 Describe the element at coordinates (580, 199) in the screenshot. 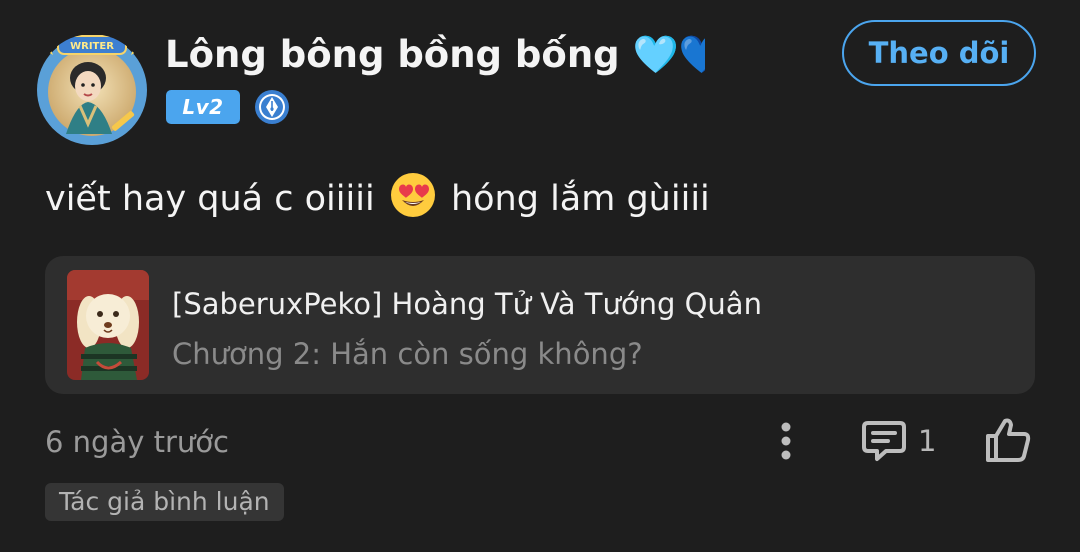

I see `comment-text-part-2: hóng lắm gùiiii` at that location.